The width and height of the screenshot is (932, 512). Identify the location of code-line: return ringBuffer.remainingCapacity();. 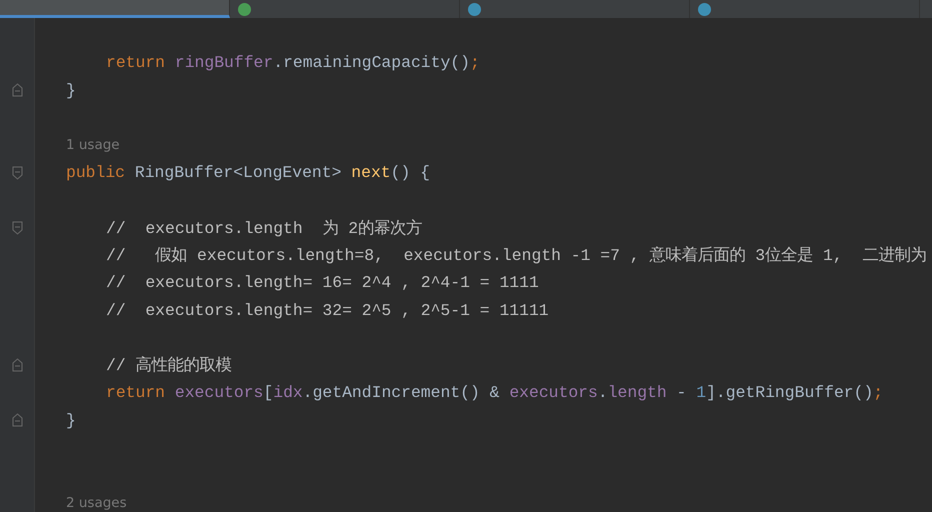
(293, 62).